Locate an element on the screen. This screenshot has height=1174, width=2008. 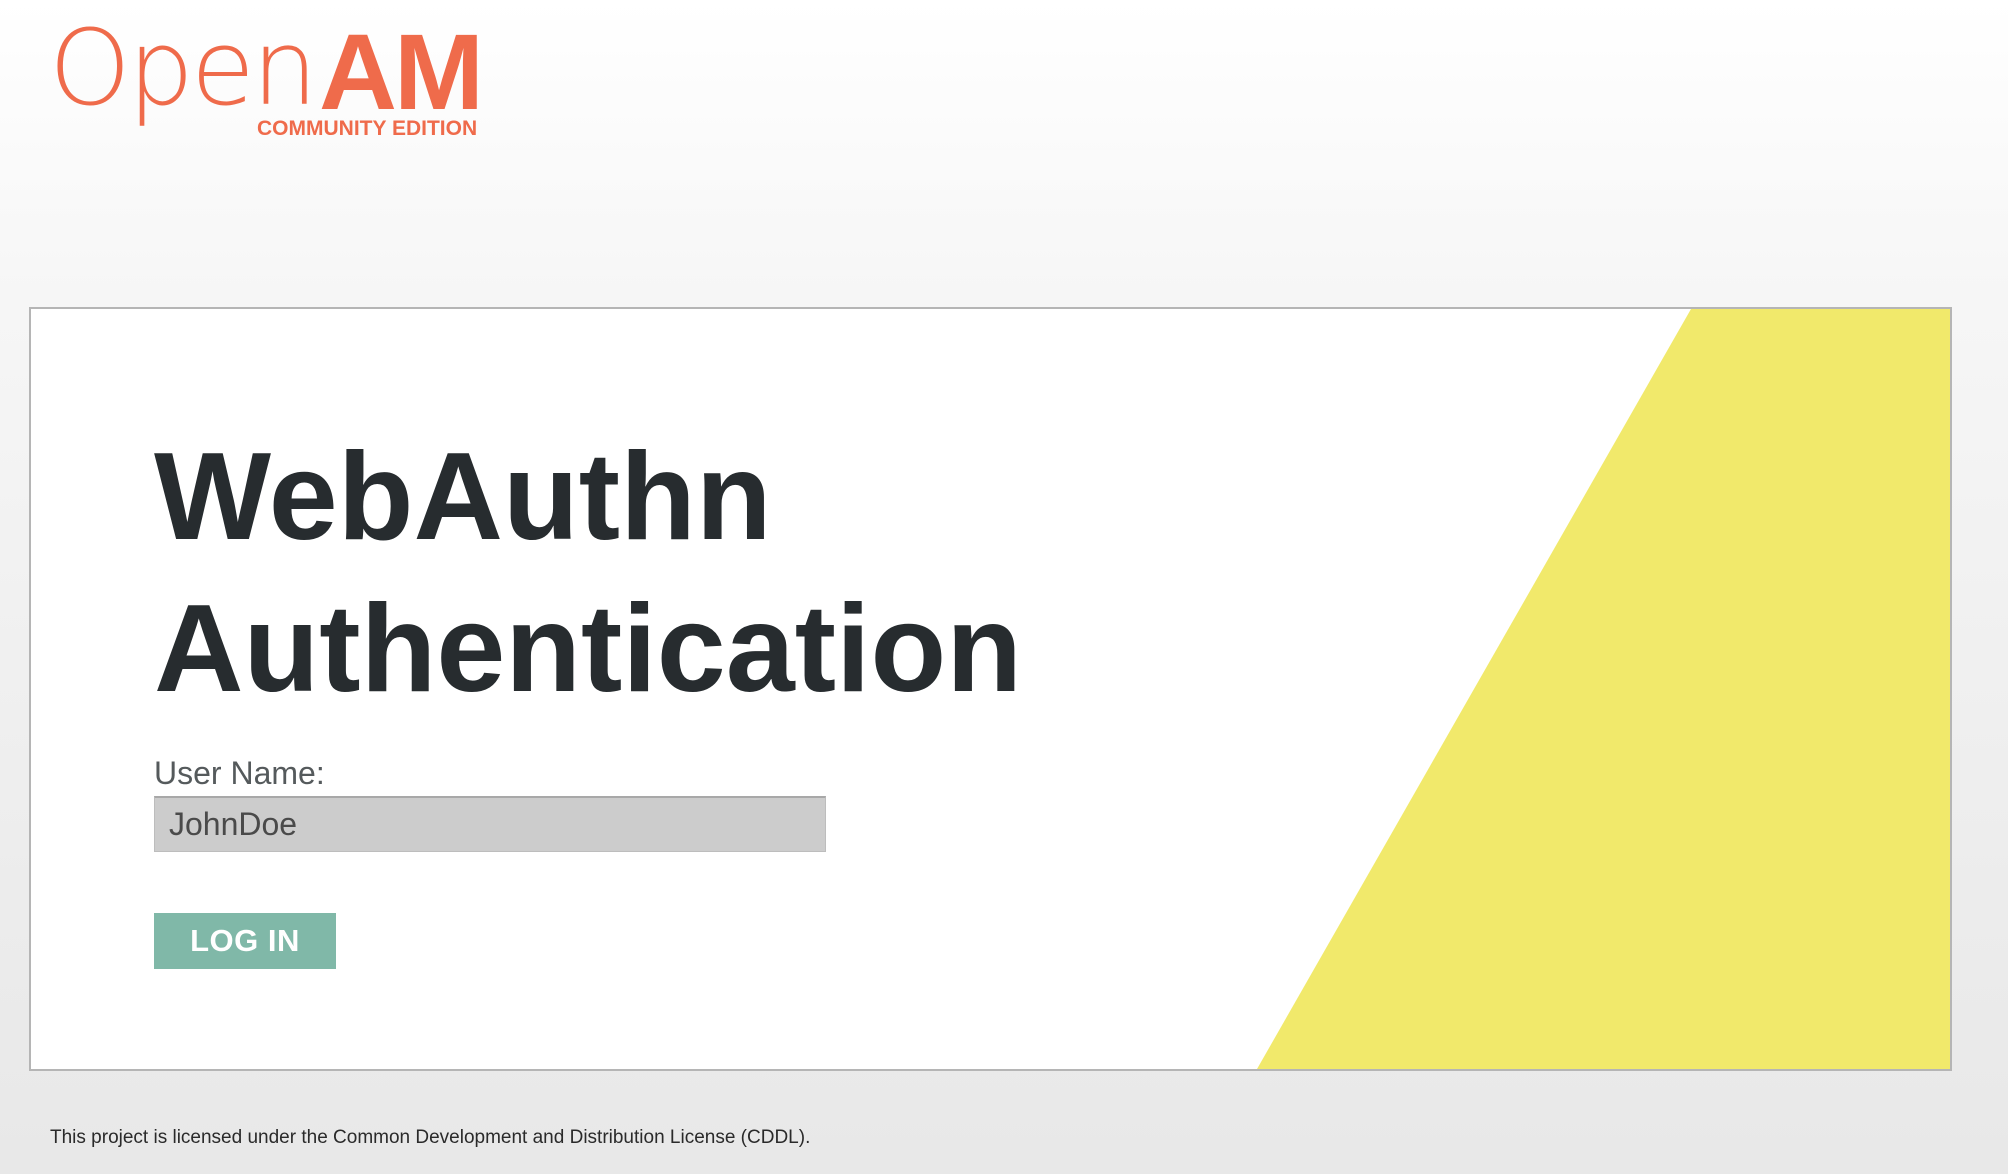
login-button: LOG IN is located at coordinates (245, 941).